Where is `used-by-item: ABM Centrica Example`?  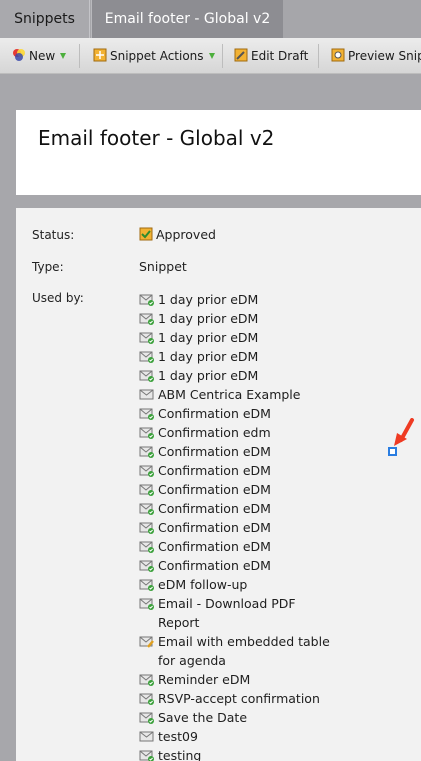 used-by-item: ABM Centrica Example is located at coordinates (219, 394).